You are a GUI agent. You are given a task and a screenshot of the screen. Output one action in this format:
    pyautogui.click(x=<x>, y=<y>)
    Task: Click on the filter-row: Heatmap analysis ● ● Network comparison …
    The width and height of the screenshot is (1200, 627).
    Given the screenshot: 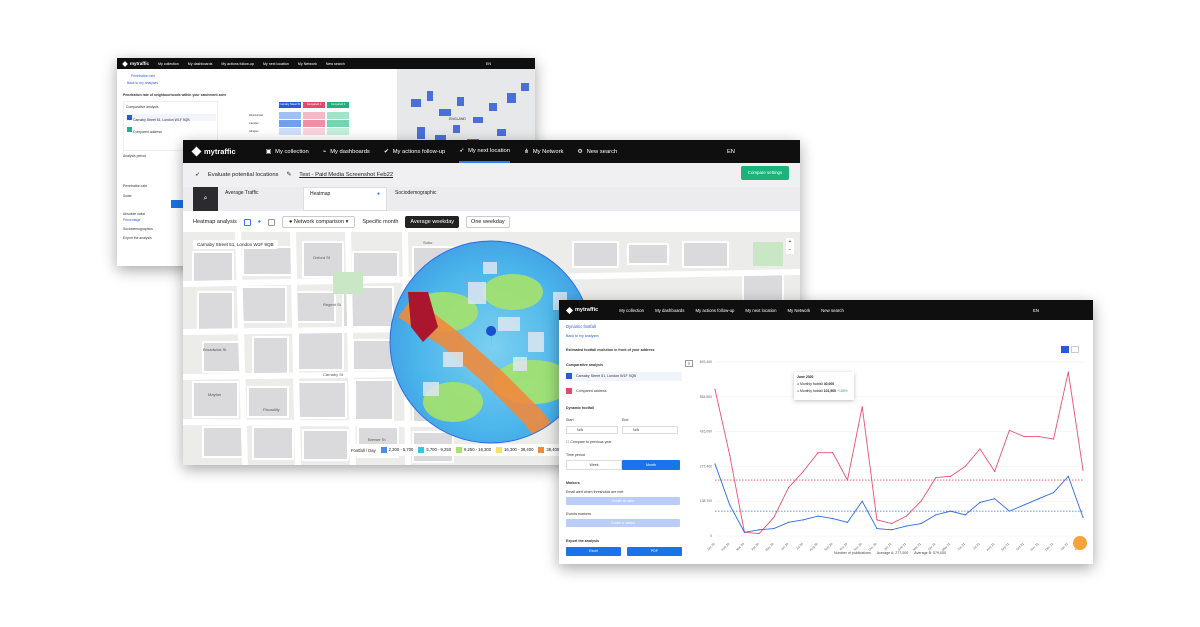 What is the action you would take?
    pyautogui.click(x=491, y=222)
    